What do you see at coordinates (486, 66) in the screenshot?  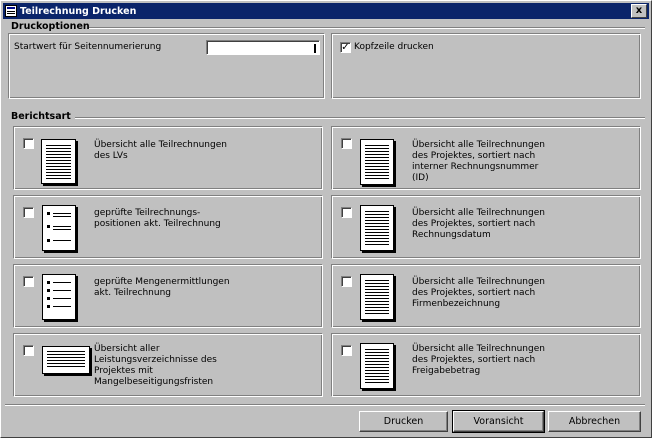 I see `kopfzeile-frame: ✓ Kopfzeile drucken` at bounding box center [486, 66].